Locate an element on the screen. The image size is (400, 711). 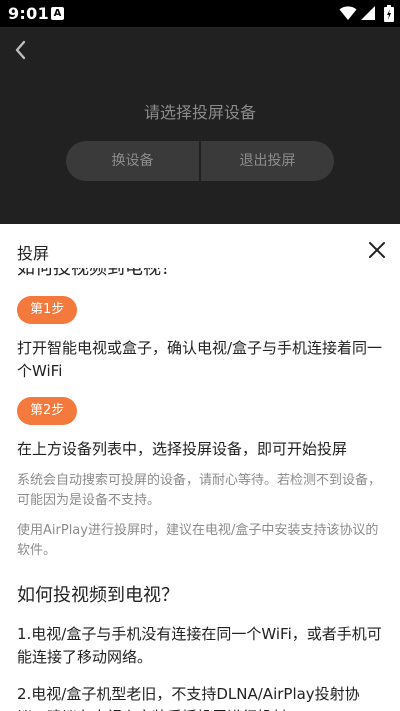
notification-icon: A is located at coordinates (57, 13).